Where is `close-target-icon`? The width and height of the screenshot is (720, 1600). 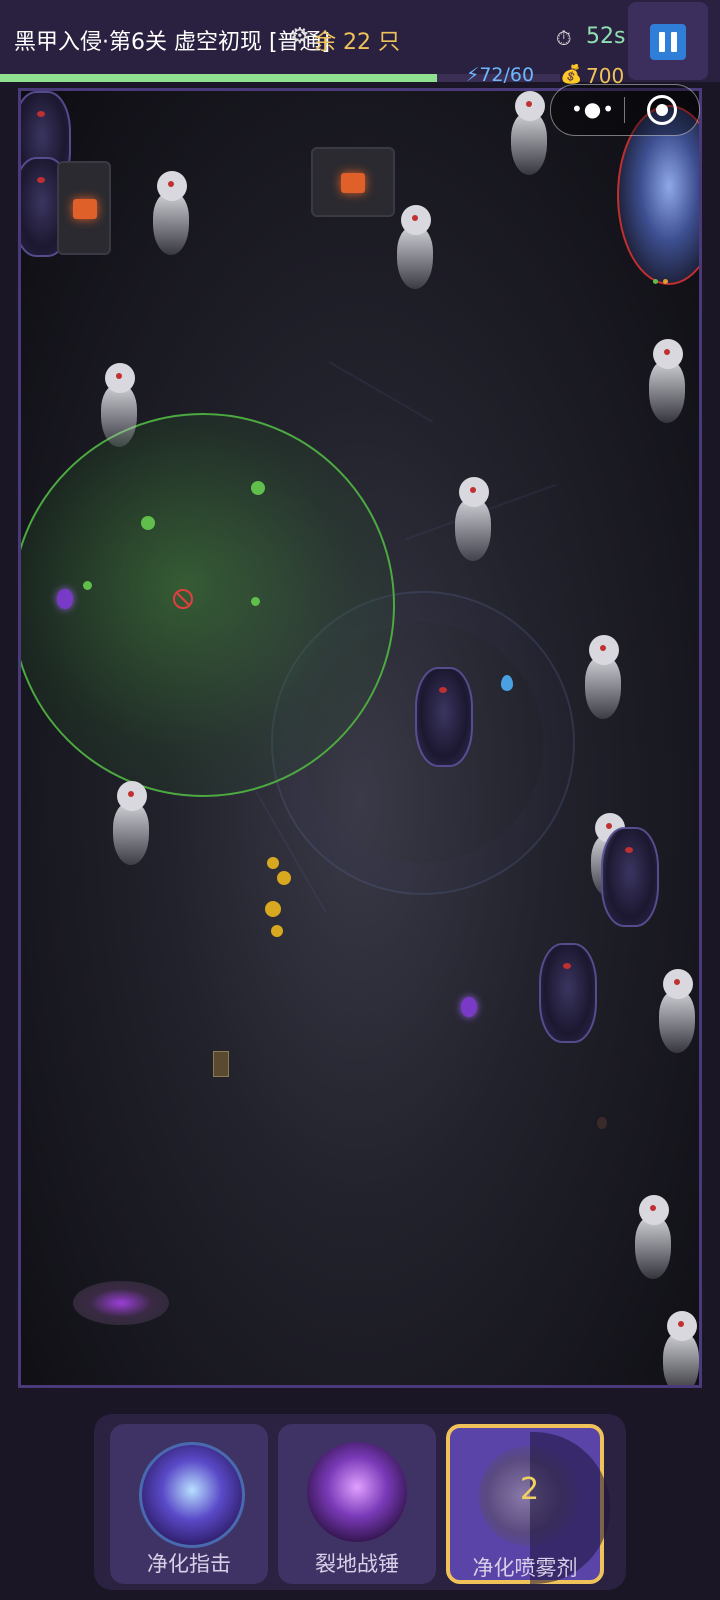
close-target-icon is located at coordinates (662, 110).